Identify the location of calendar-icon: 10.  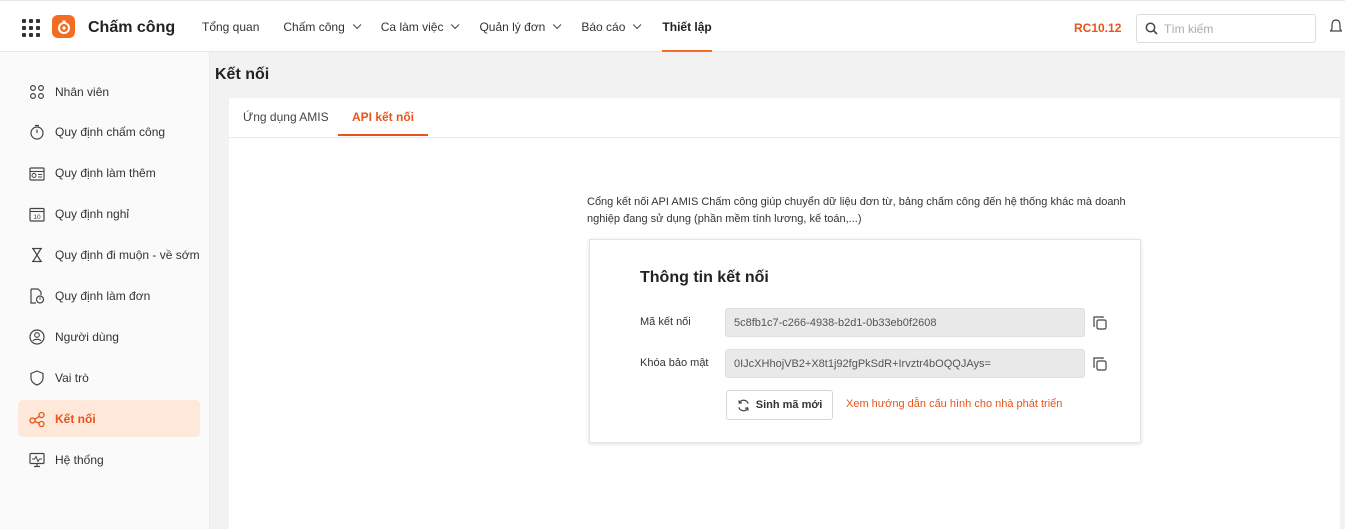
(37, 214).